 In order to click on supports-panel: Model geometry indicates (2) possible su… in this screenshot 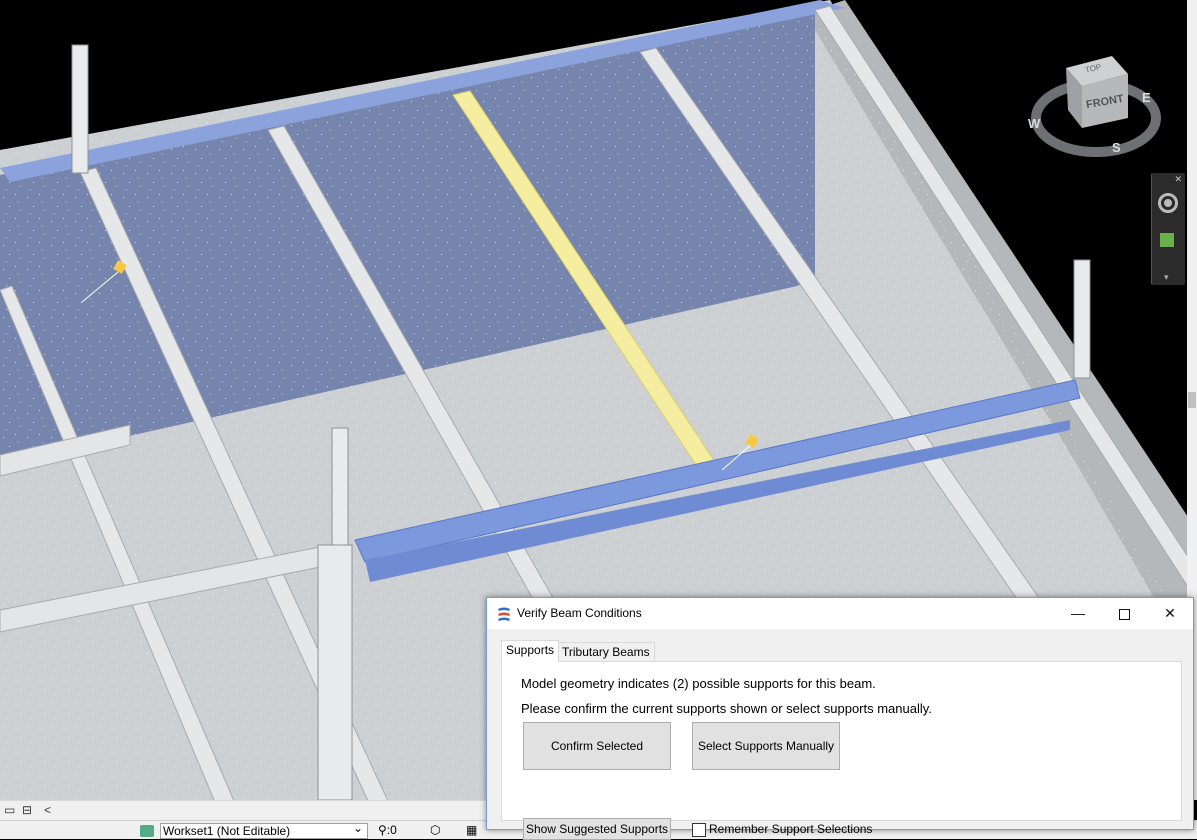, I will do `click(841, 750)`.